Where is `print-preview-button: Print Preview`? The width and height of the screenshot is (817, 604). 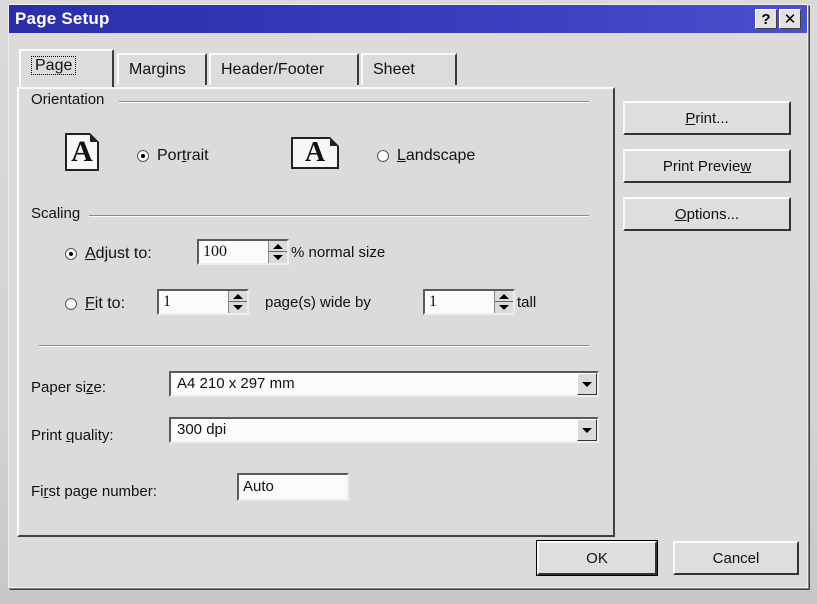
print-preview-button: Print Preview is located at coordinates (707, 166).